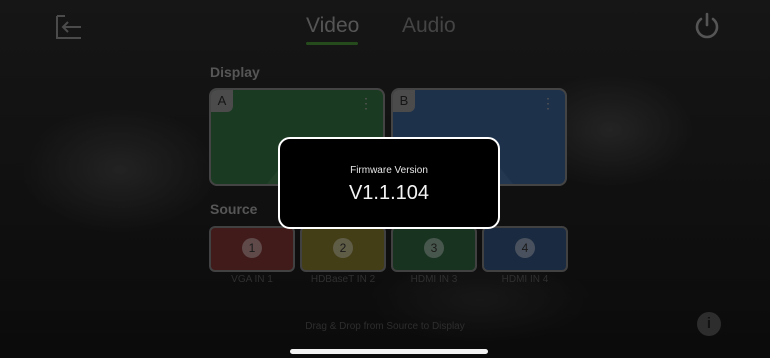  What do you see at coordinates (389, 193) in the screenshot?
I see `firmware-version-value: V1.1.104` at bounding box center [389, 193].